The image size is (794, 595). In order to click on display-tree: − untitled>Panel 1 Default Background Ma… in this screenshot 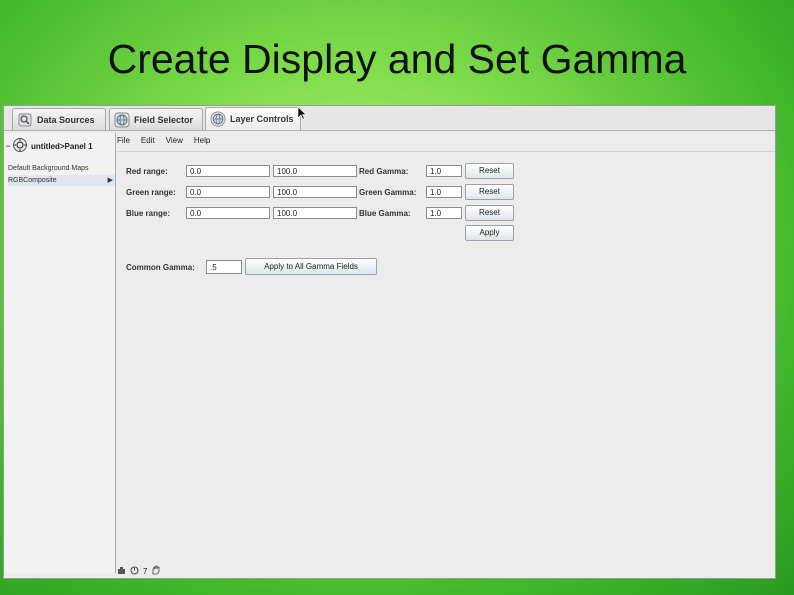, I will do `click(60, 353)`.